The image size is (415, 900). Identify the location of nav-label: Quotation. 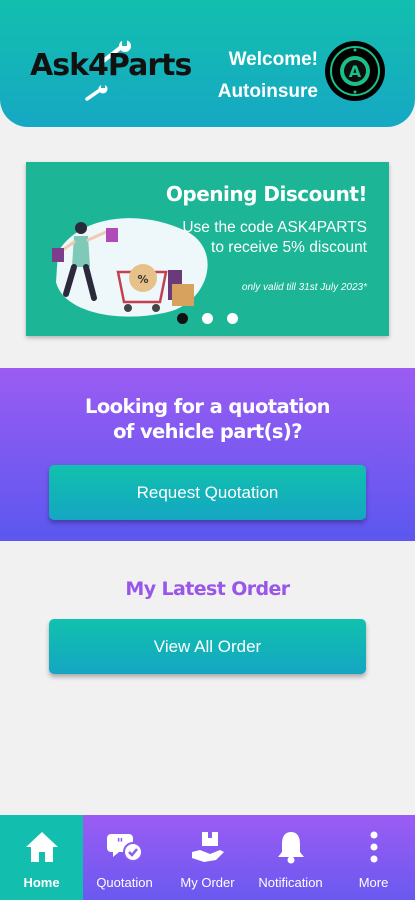
(124, 882).